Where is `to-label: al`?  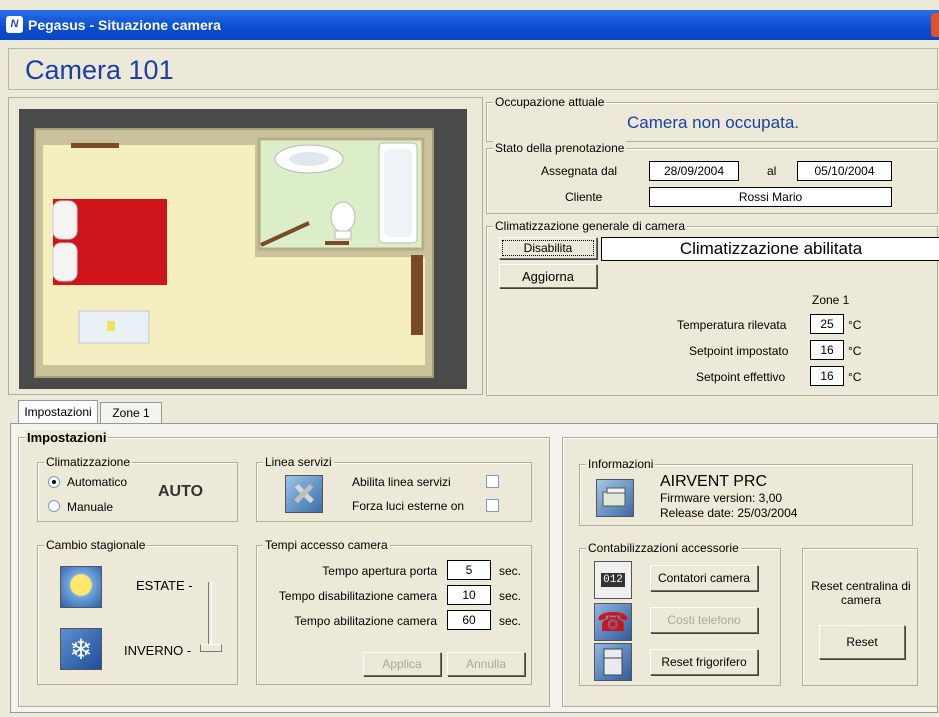 to-label: al is located at coordinates (772, 171).